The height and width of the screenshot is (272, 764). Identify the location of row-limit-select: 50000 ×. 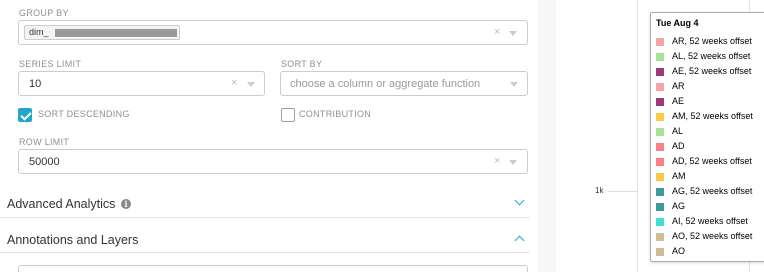
(273, 161).